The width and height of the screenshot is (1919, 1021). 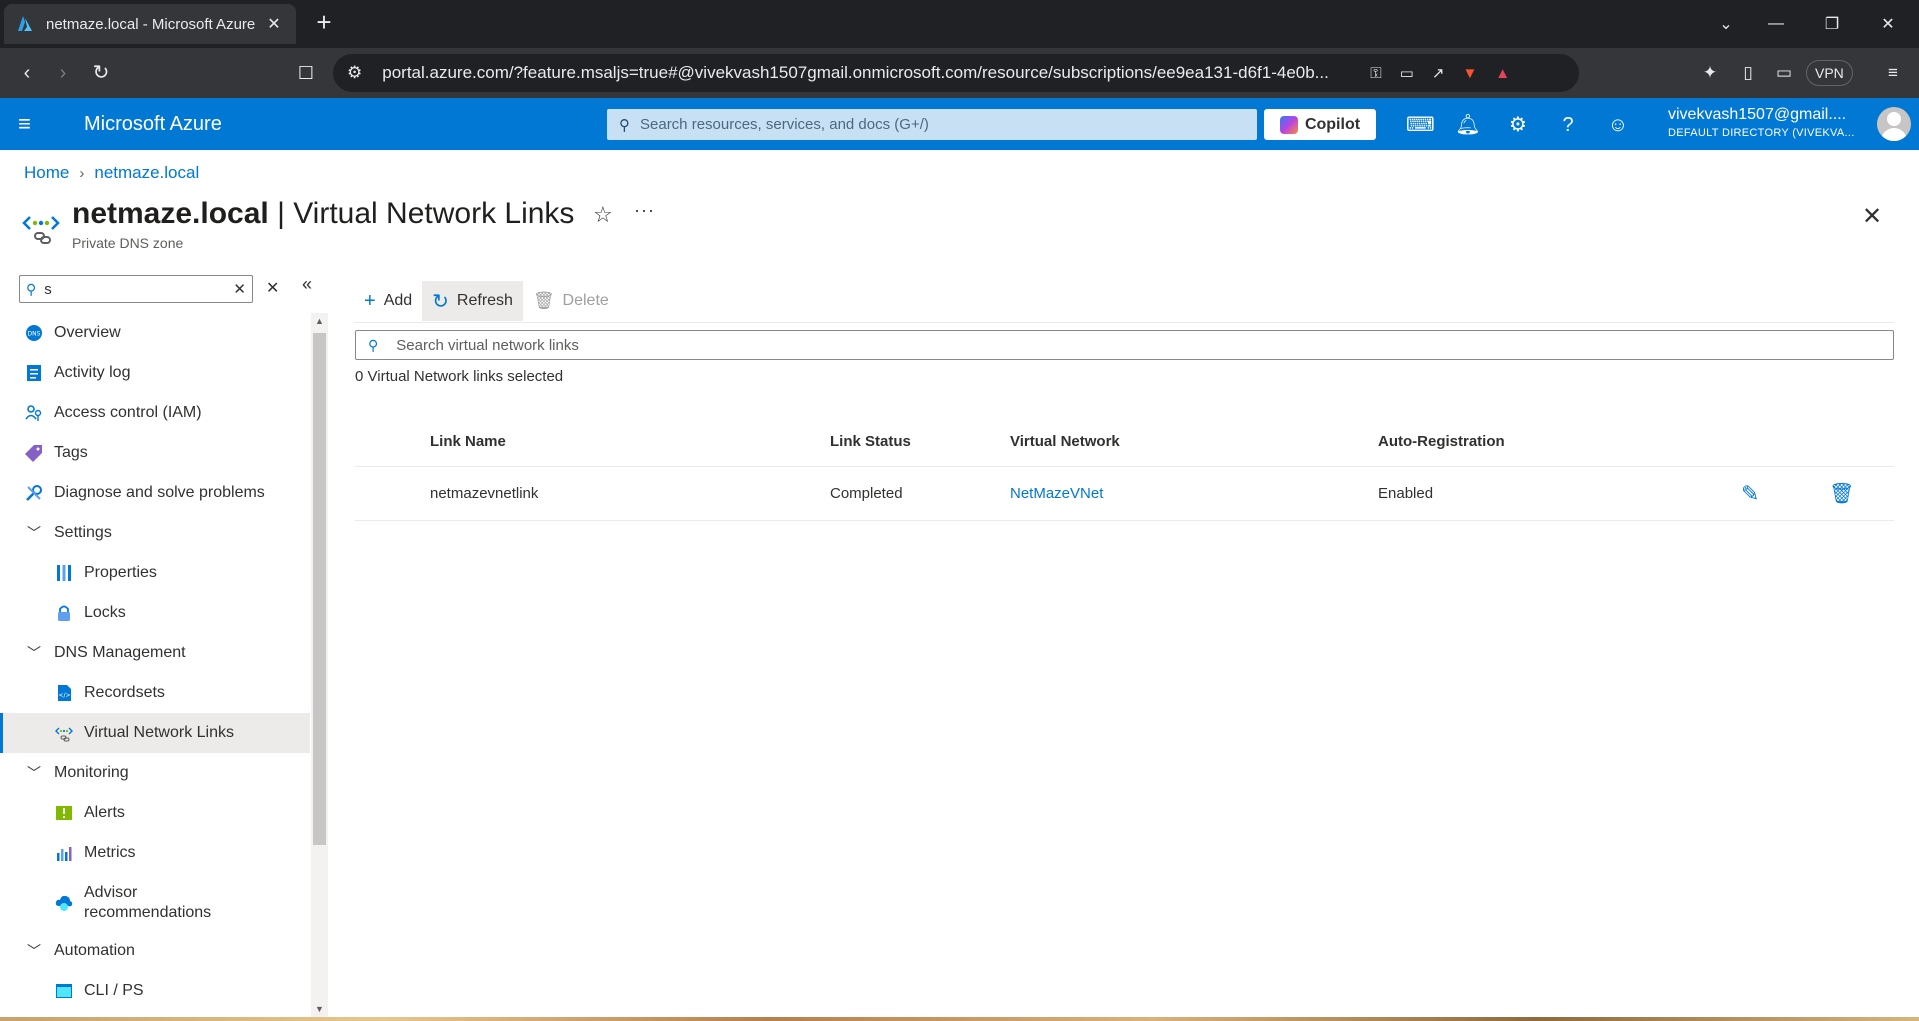 What do you see at coordinates (136, 289) in the screenshot?
I see `nav-search-input: ⚲ s ✕` at bounding box center [136, 289].